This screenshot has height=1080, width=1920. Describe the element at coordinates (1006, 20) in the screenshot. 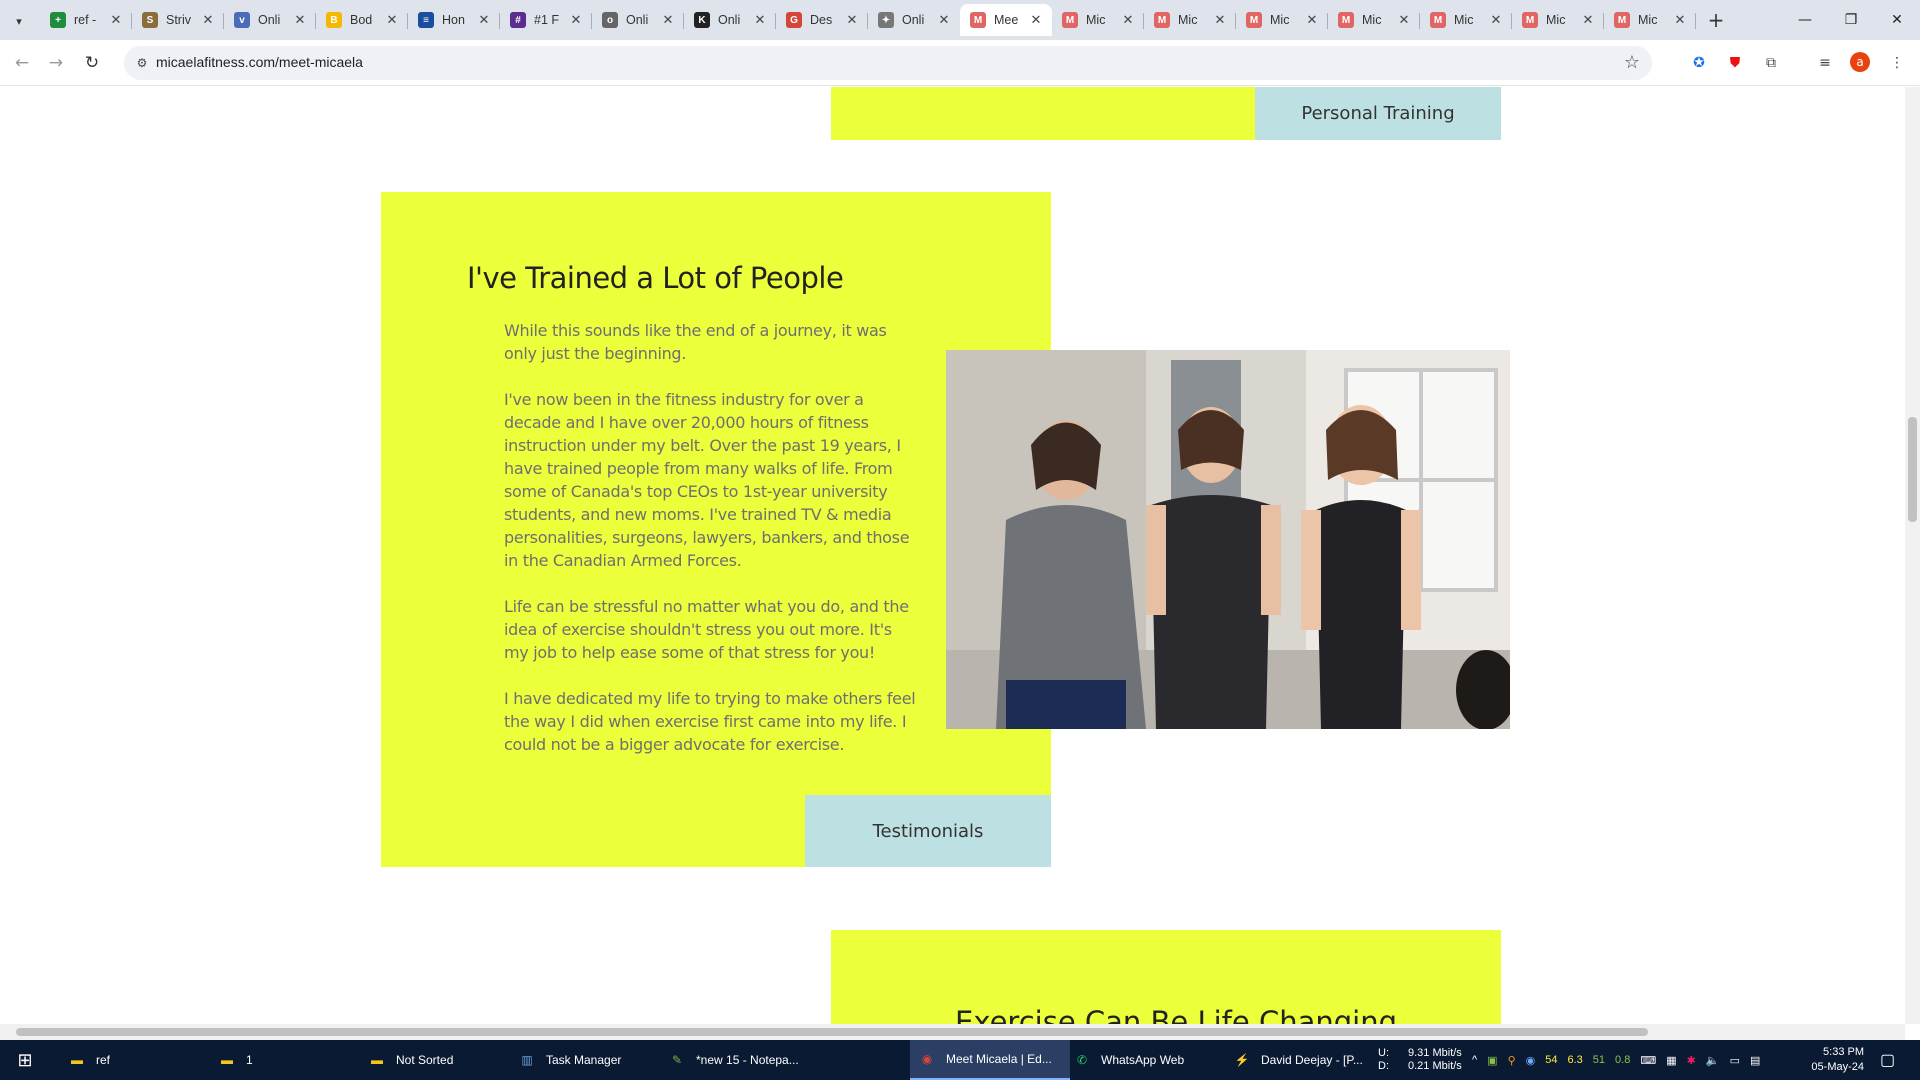

I see `browser-tab: M Mee ✕` at that location.